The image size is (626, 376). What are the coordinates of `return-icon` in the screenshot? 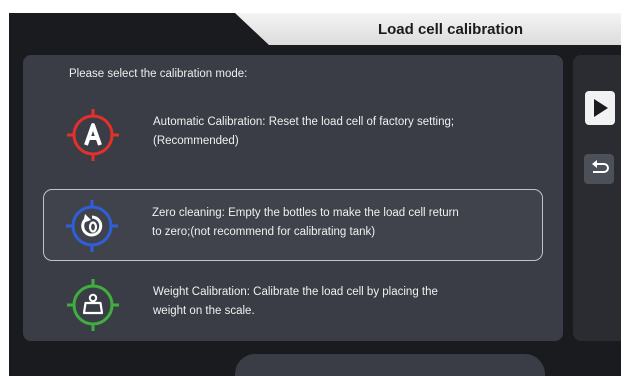 It's located at (600, 166).